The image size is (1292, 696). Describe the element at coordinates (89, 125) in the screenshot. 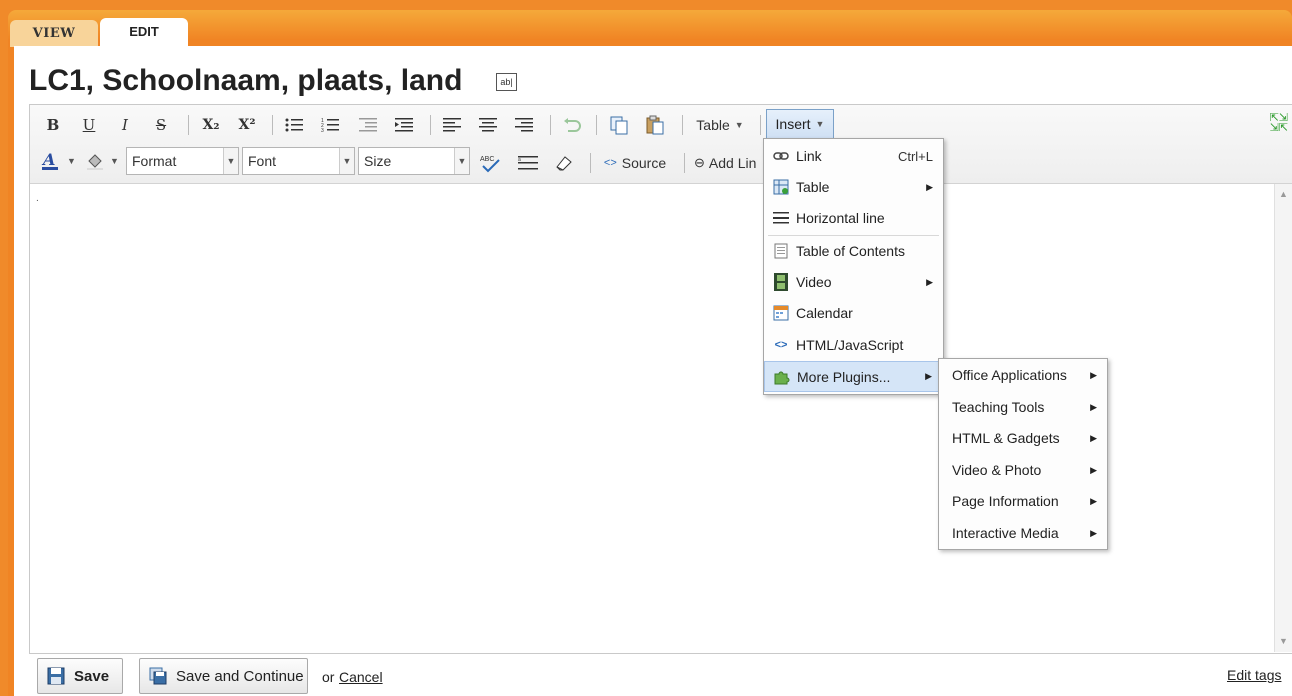

I see `underline-button: U` at that location.